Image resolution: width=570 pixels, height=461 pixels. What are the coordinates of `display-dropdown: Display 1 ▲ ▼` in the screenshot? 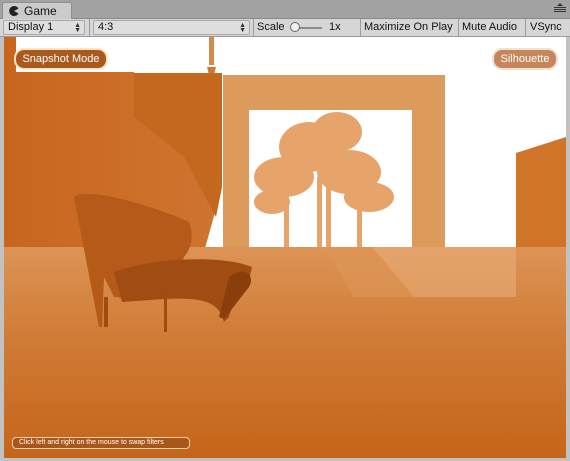 It's located at (44, 27).